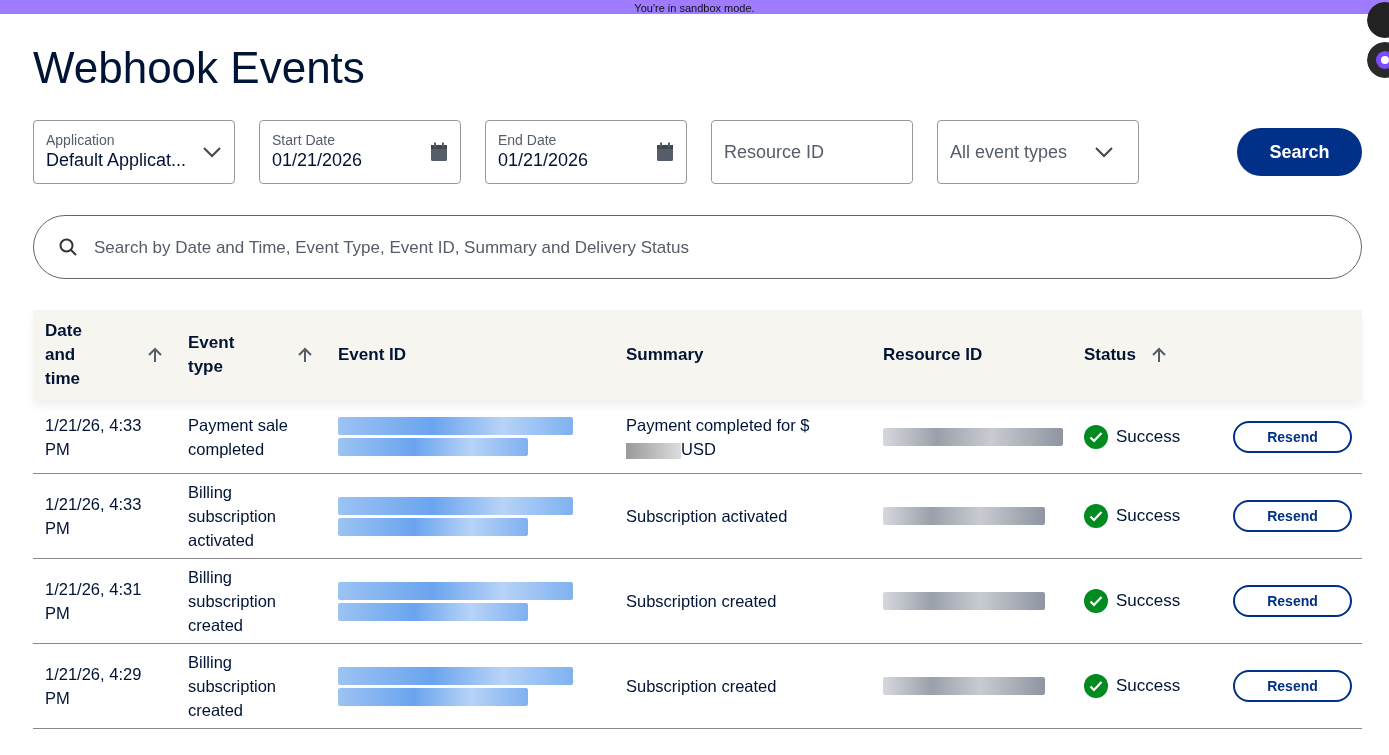 This screenshot has width=1389, height=755. I want to click on date-field: Start Date 01/21/2026, so click(360, 152).